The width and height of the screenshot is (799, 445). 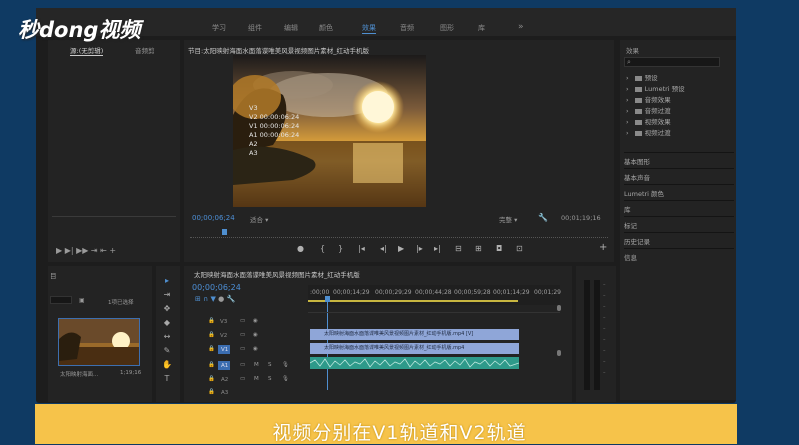 I want to click on effects-folder-audio-transitions: › 音频过渡, so click(x=648, y=110).